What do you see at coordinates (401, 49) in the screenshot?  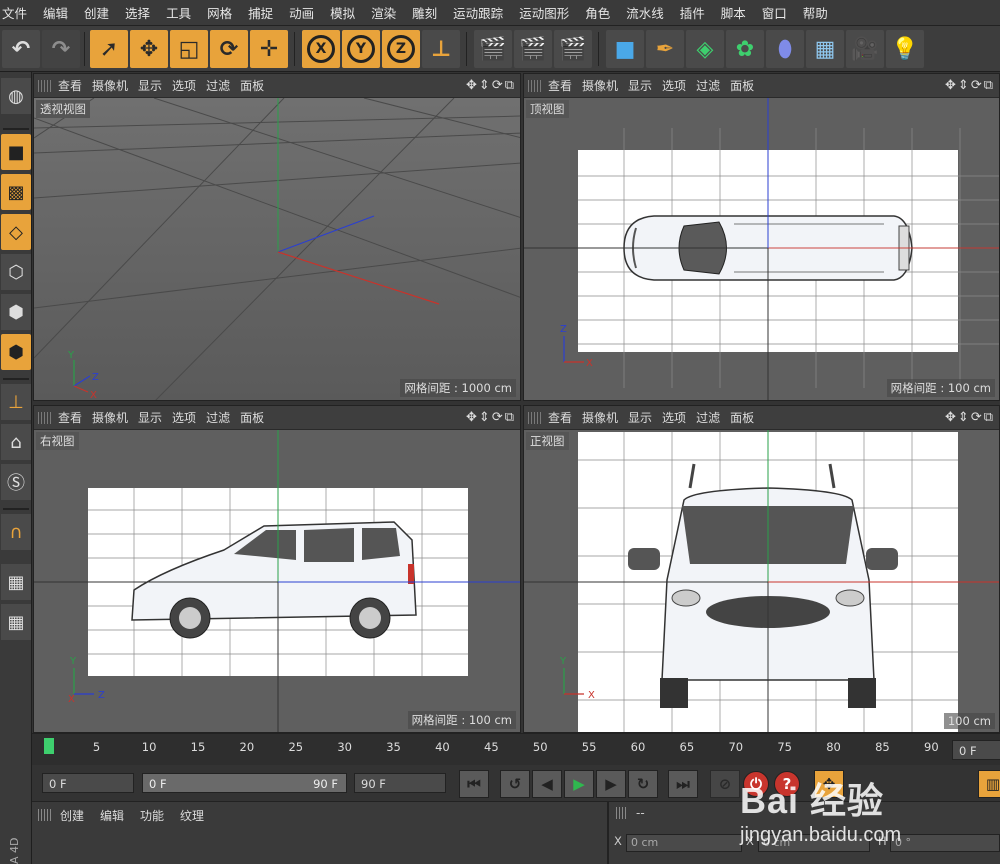 I see `z-axis-lock-button: Z` at bounding box center [401, 49].